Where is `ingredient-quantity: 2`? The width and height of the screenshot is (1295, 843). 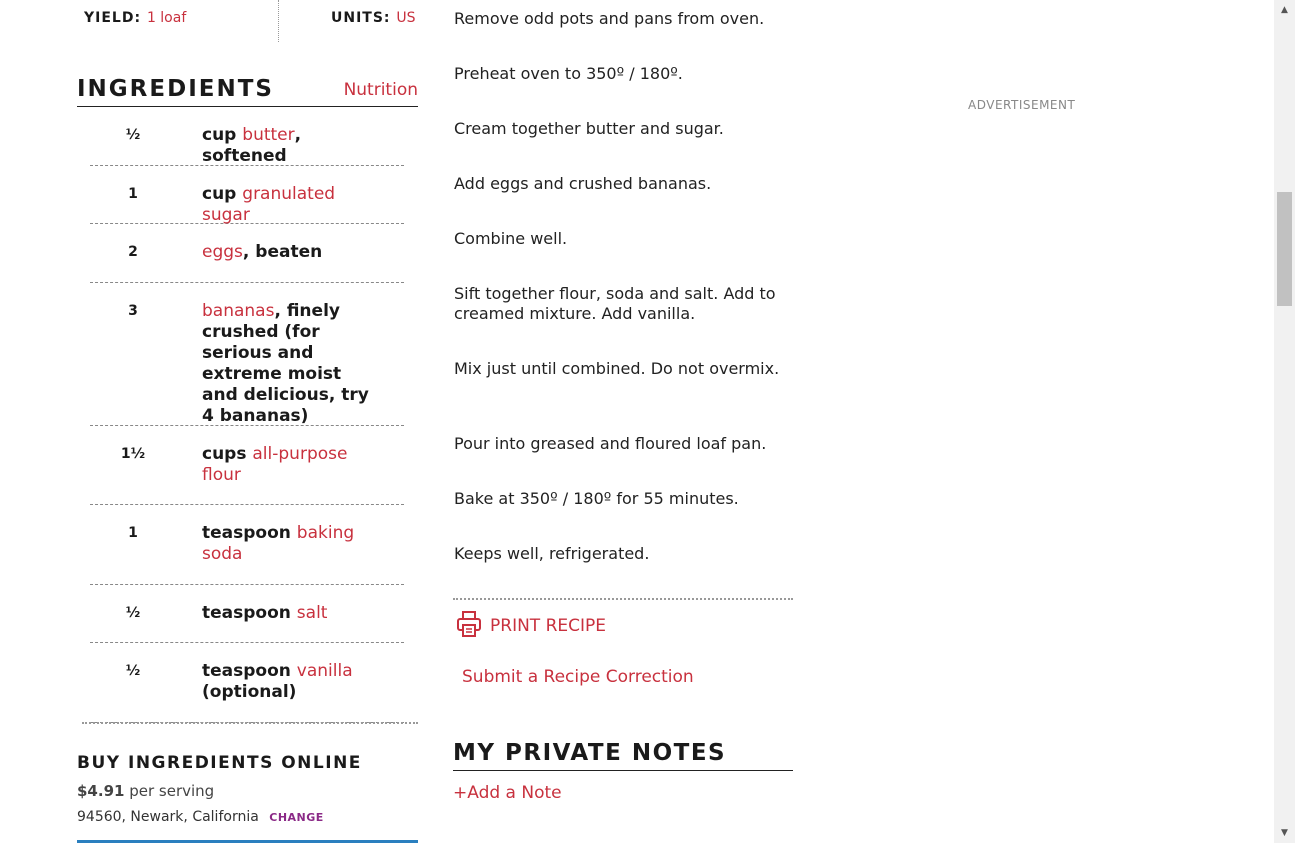 ingredient-quantity: 2 is located at coordinates (133, 252).